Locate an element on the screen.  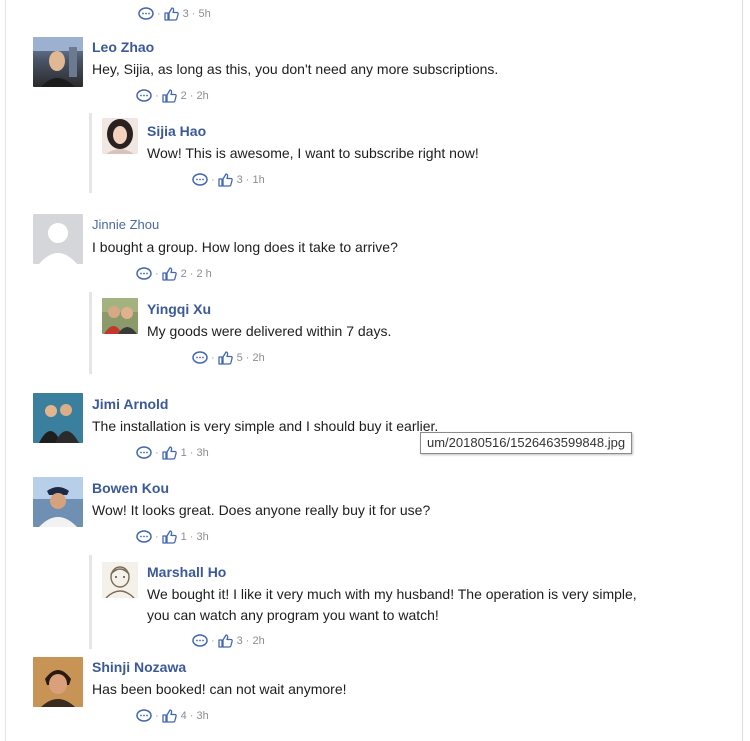
comment-meta: · 2 · 2 h is located at coordinates (174, 274).